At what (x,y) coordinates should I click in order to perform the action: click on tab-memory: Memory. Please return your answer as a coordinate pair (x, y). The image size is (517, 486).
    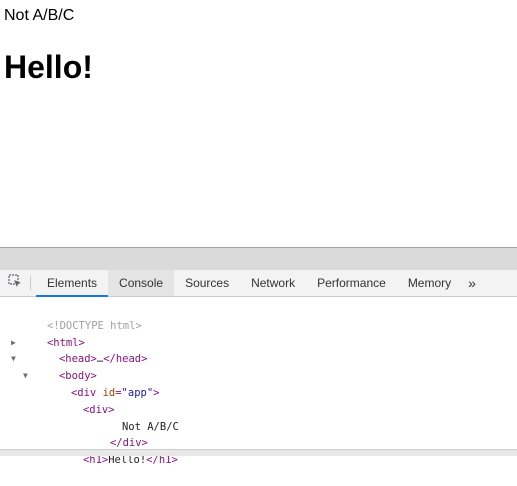
    Looking at the image, I should click on (429, 283).